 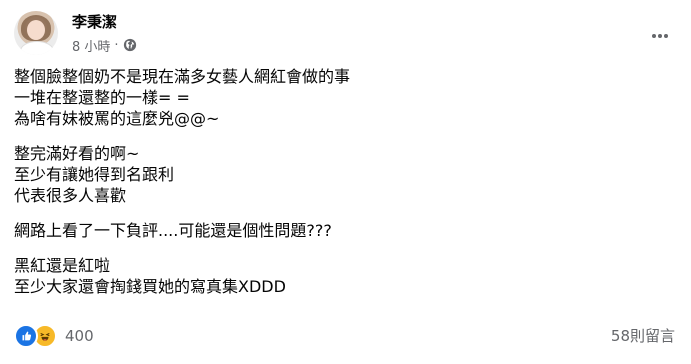 What do you see at coordinates (344, 230) in the screenshot?
I see `post-paragraph: 網路上看了一下負評....可能還是個性問題???` at bounding box center [344, 230].